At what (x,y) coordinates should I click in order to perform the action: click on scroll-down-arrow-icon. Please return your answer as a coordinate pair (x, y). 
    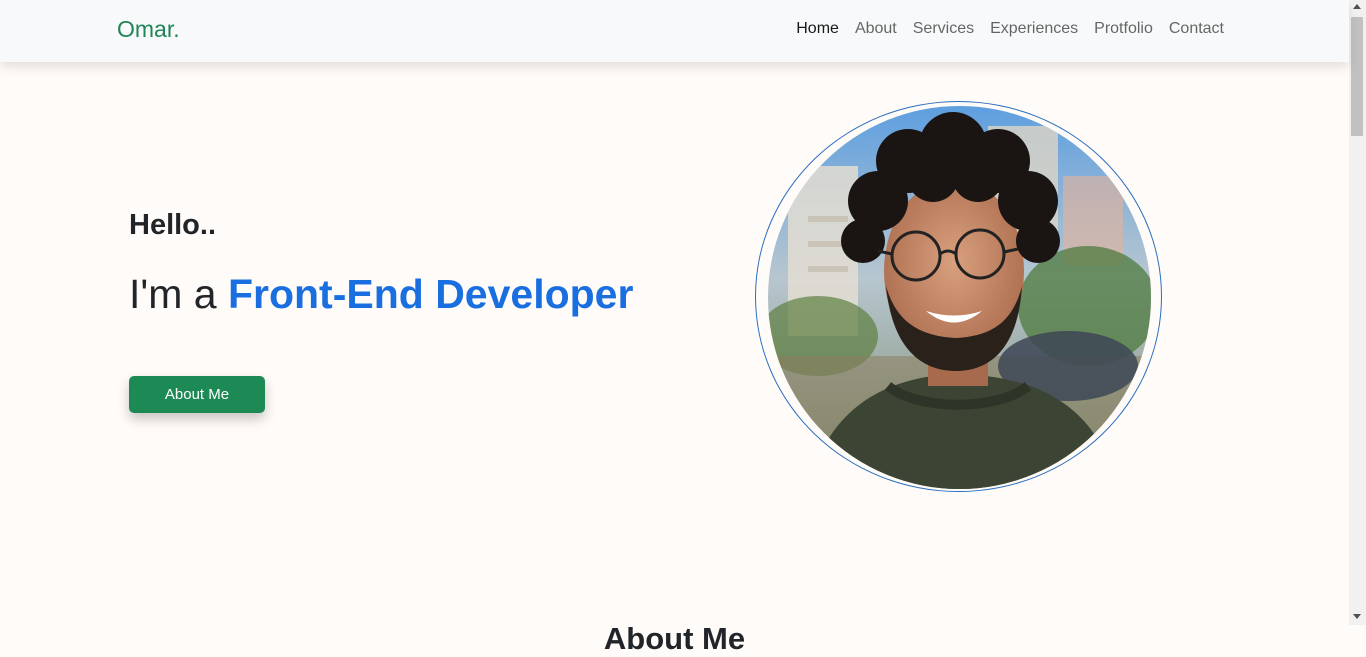
    Looking at the image, I should click on (1357, 616).